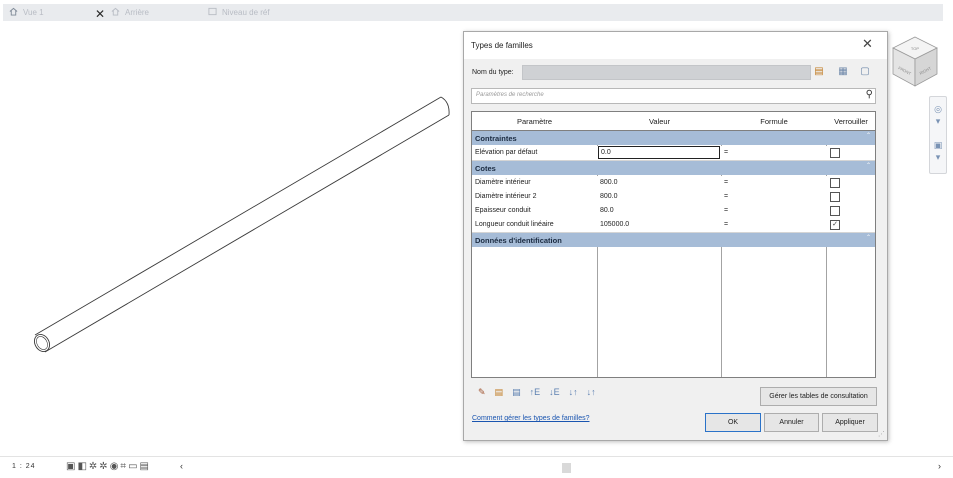 This screenshot has width=953, height=478. What do you see at coordinates (675, 45) in the screenshot?
I see `dialog-titlebar: Types de familles ✕` at bounding box center [675, 45].